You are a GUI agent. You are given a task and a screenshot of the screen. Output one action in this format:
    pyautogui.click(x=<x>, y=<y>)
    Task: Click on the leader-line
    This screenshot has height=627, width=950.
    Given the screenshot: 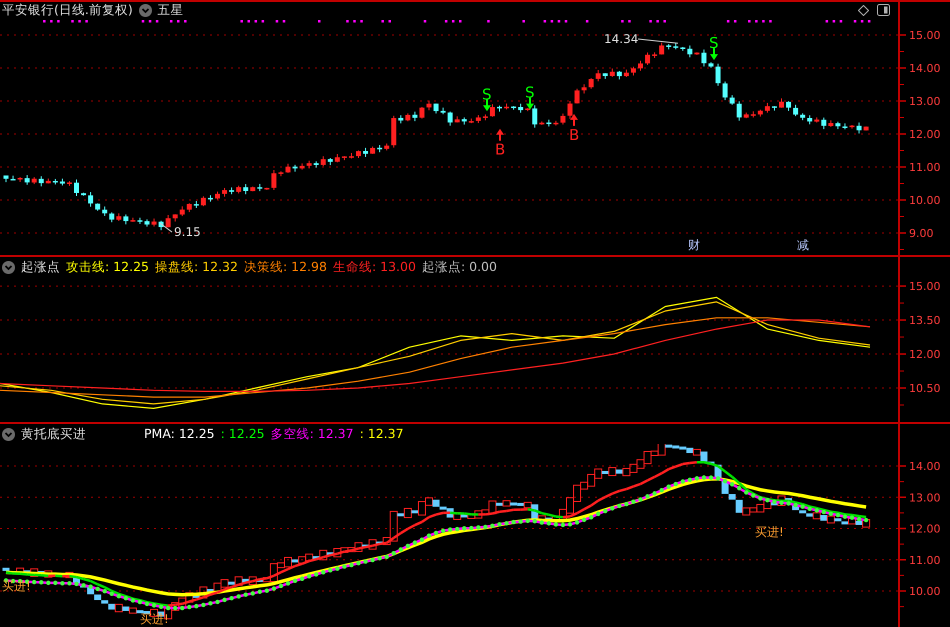 What is the action you would take?
    pyautogui.click(x=166, y=227)
    